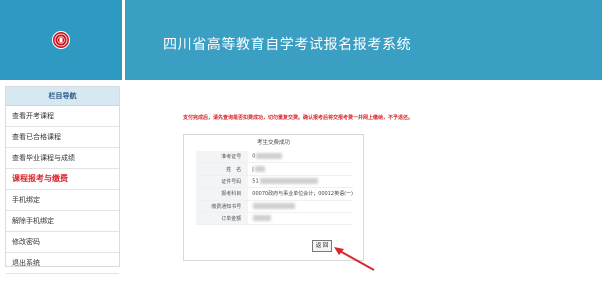 This screenshot has width=602, height=291. Describe the element at coordinates (62, 242) in the screenshot. I see `sidebar-item-change-password: 修改密码` at that location.